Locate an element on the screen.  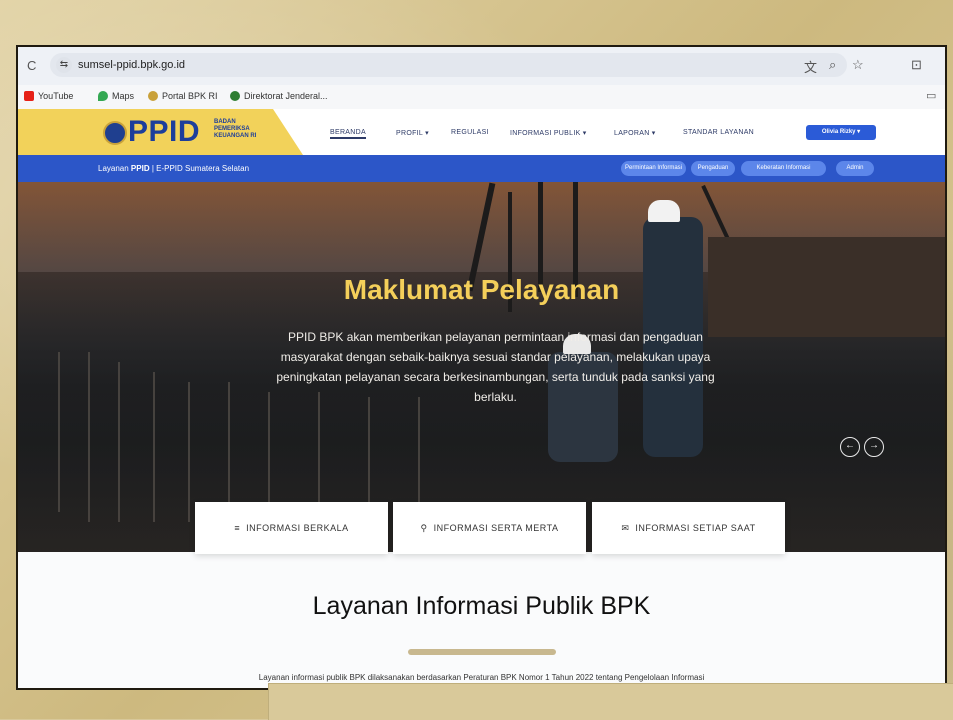
browser-toolbar: C ⇆ sumsel-ppid.bpk.go.id 文 ⌕ ☆ ⊡ is located at coordinates (481, 66).